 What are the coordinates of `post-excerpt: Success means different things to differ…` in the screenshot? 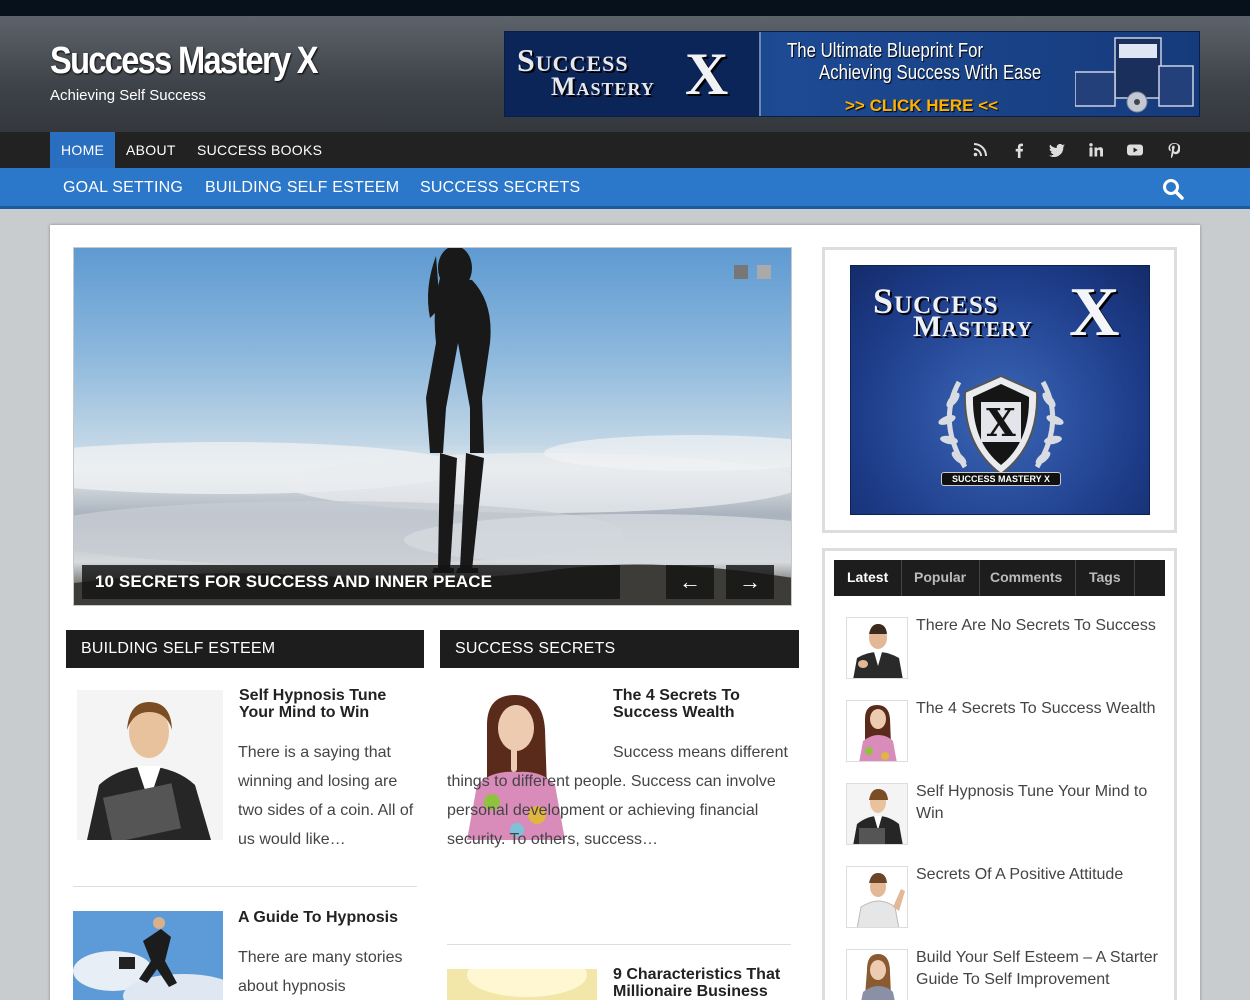 It's located at (617, 796).